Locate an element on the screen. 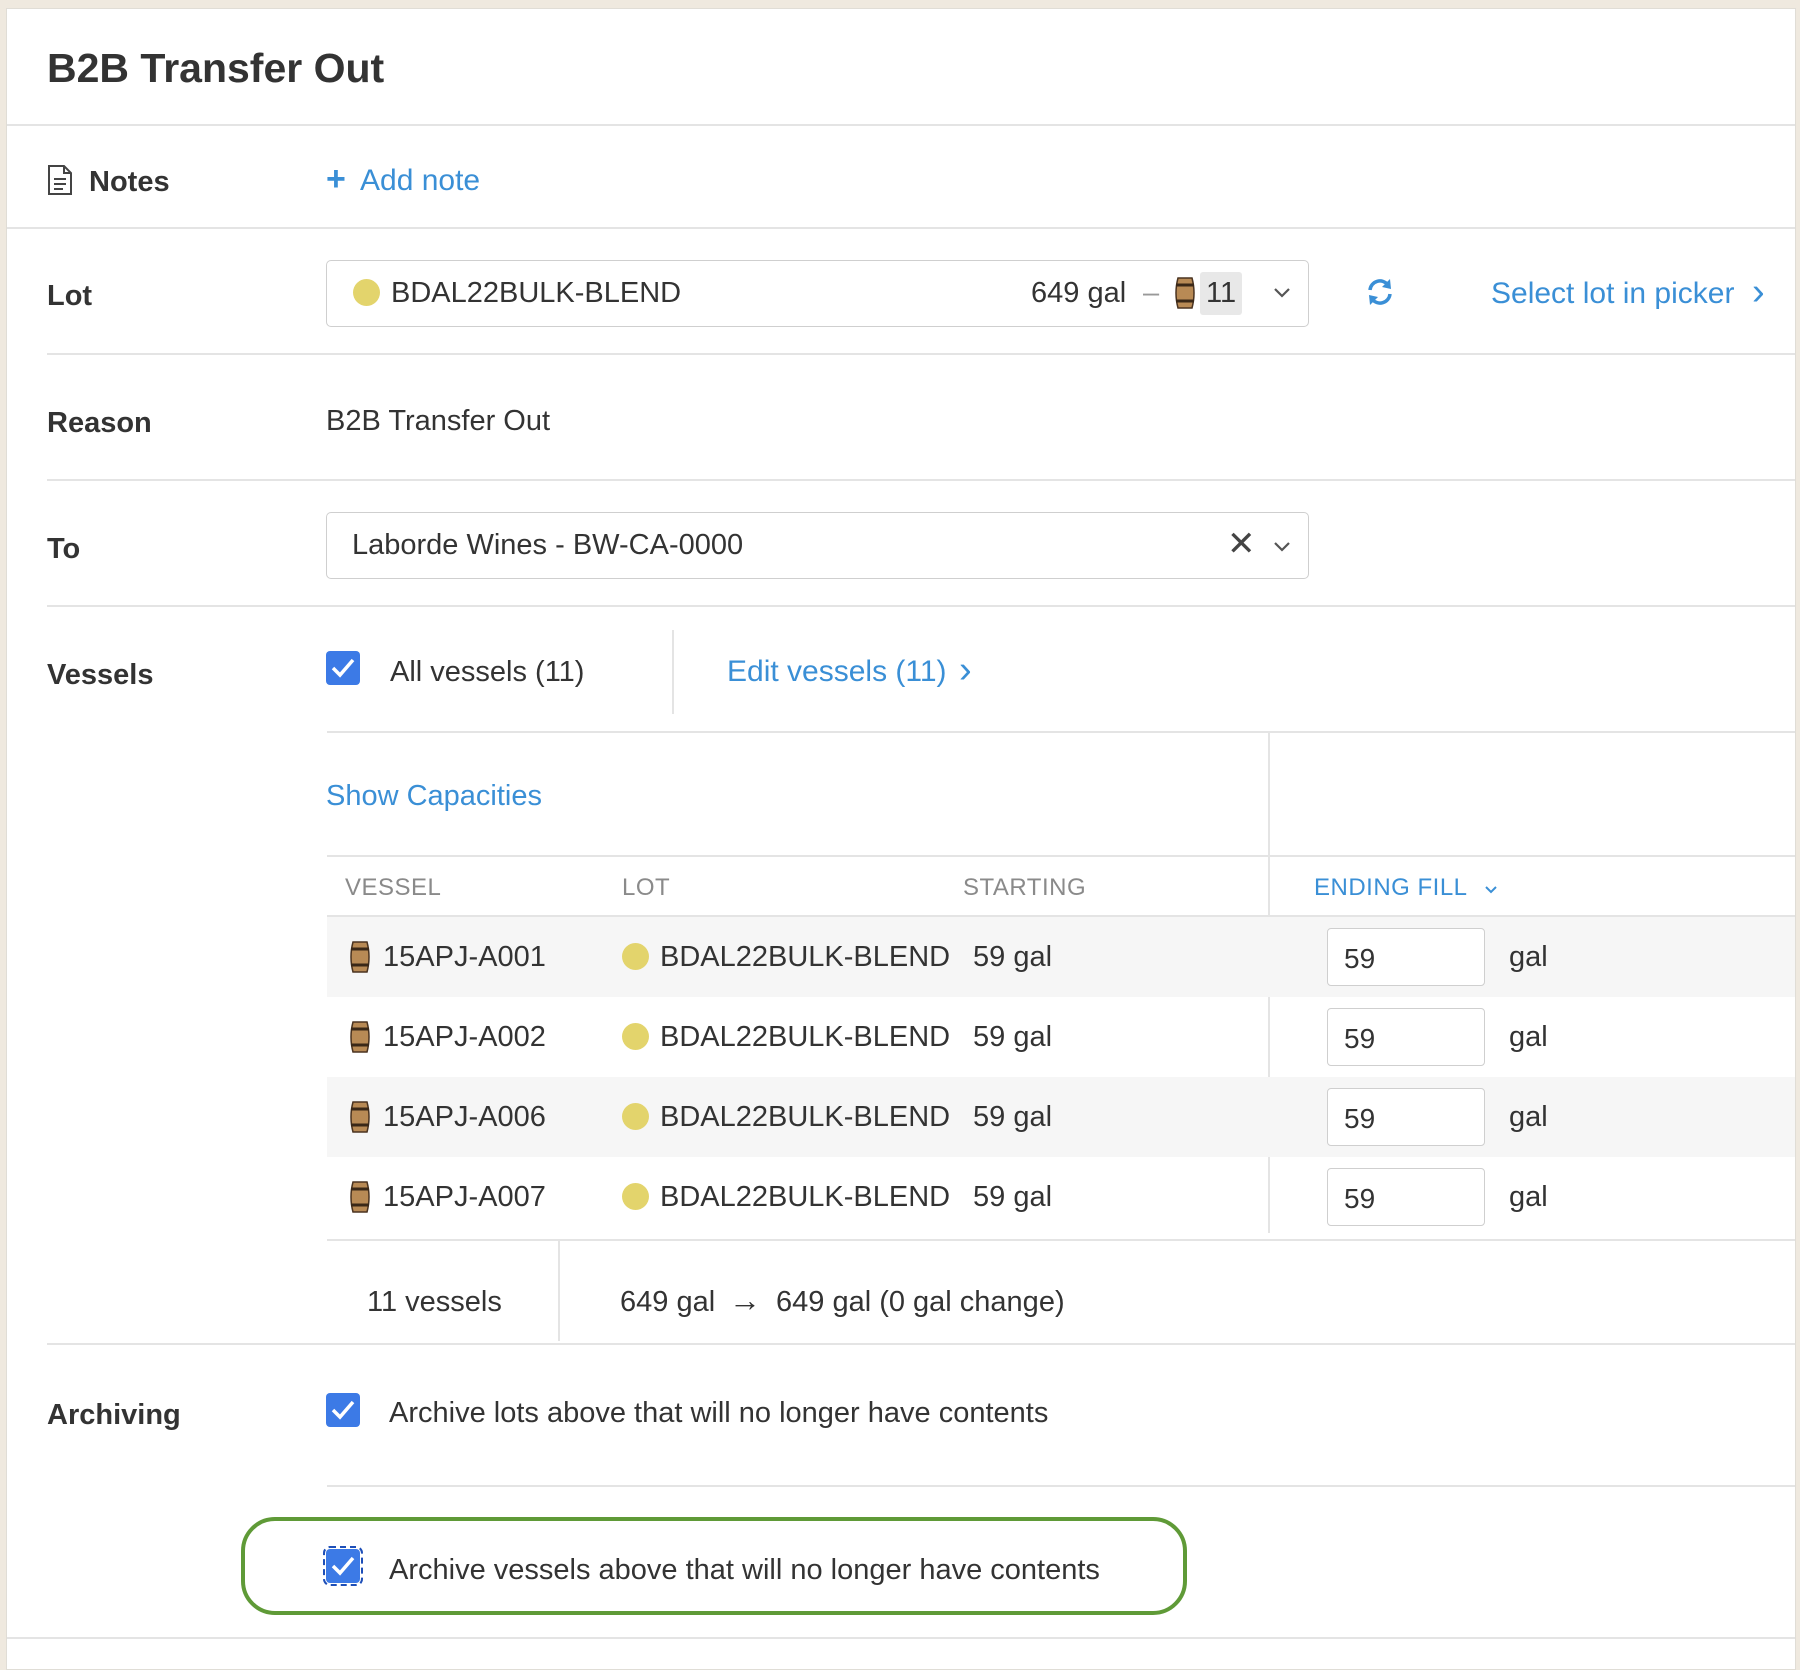 The width and height of the screenshot is (1800, 1670). document-icon is located at coordinates (60, 180).